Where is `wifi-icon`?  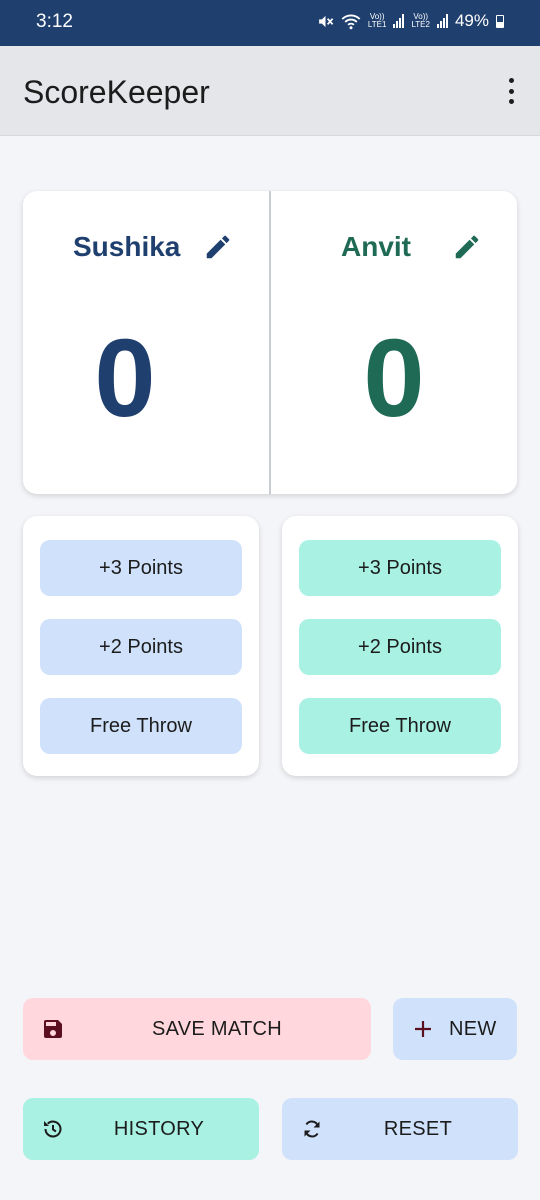 wifi-icon is located at coordinates (351, 21).